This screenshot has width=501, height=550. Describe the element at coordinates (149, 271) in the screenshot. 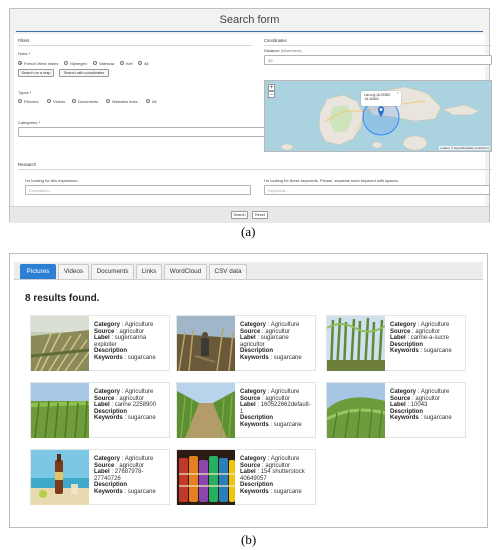

I see `tab-links: Links` at that location.